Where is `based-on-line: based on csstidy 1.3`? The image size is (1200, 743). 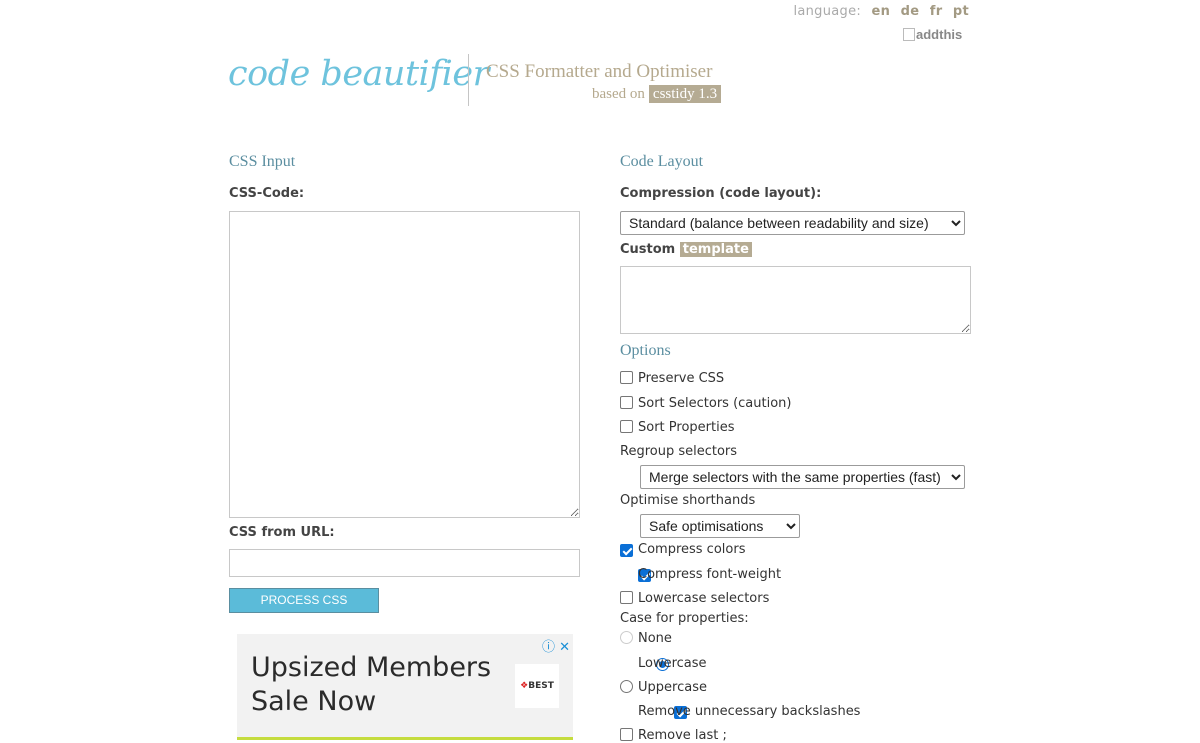 based-on-line: based on csstidy 1.3 is located at coordinates (657, 94).